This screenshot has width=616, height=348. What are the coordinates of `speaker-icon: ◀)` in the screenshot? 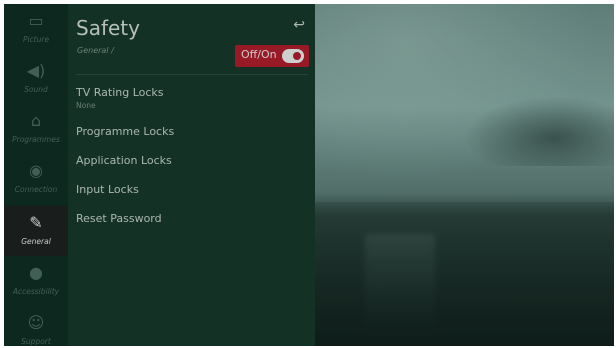 It's located at (36, 70).